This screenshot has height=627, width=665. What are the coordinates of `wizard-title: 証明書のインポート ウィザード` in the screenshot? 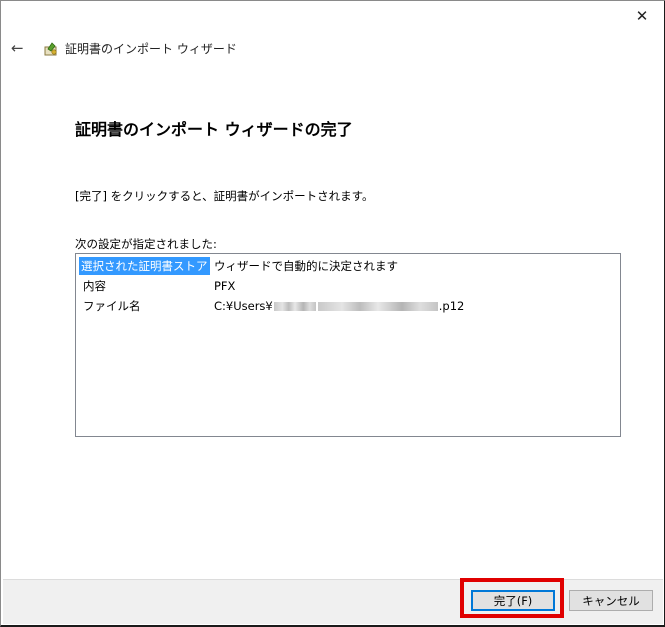 It's located at (151, 49).